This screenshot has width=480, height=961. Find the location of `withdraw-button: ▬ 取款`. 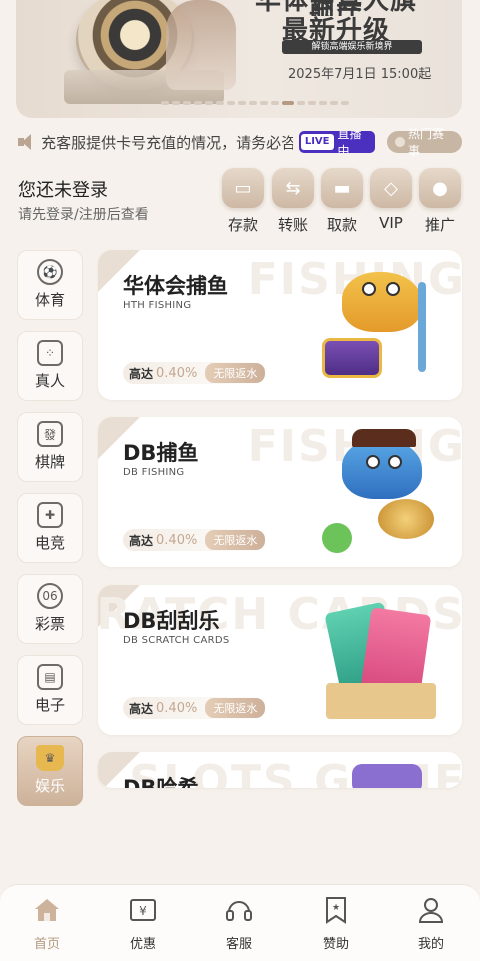

withdraw-button: ▬ 取款 is located at coordinates (342, 201).